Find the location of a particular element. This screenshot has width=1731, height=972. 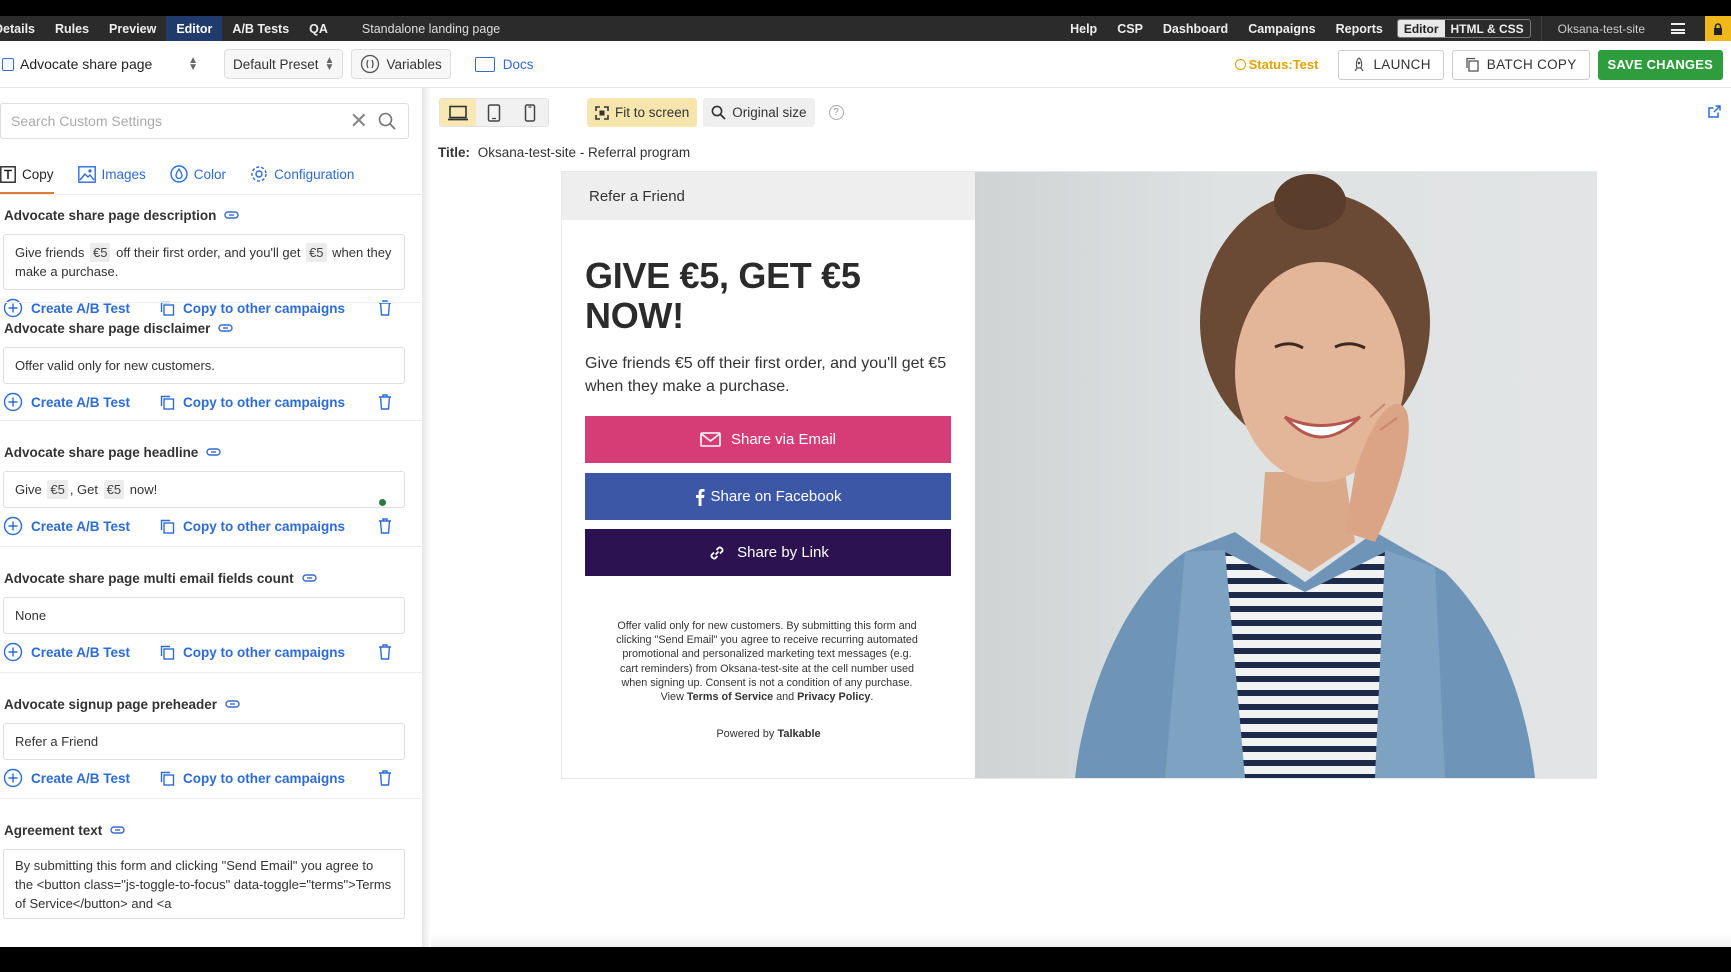

plus-circle-icon is located at coordinates (13, 308).